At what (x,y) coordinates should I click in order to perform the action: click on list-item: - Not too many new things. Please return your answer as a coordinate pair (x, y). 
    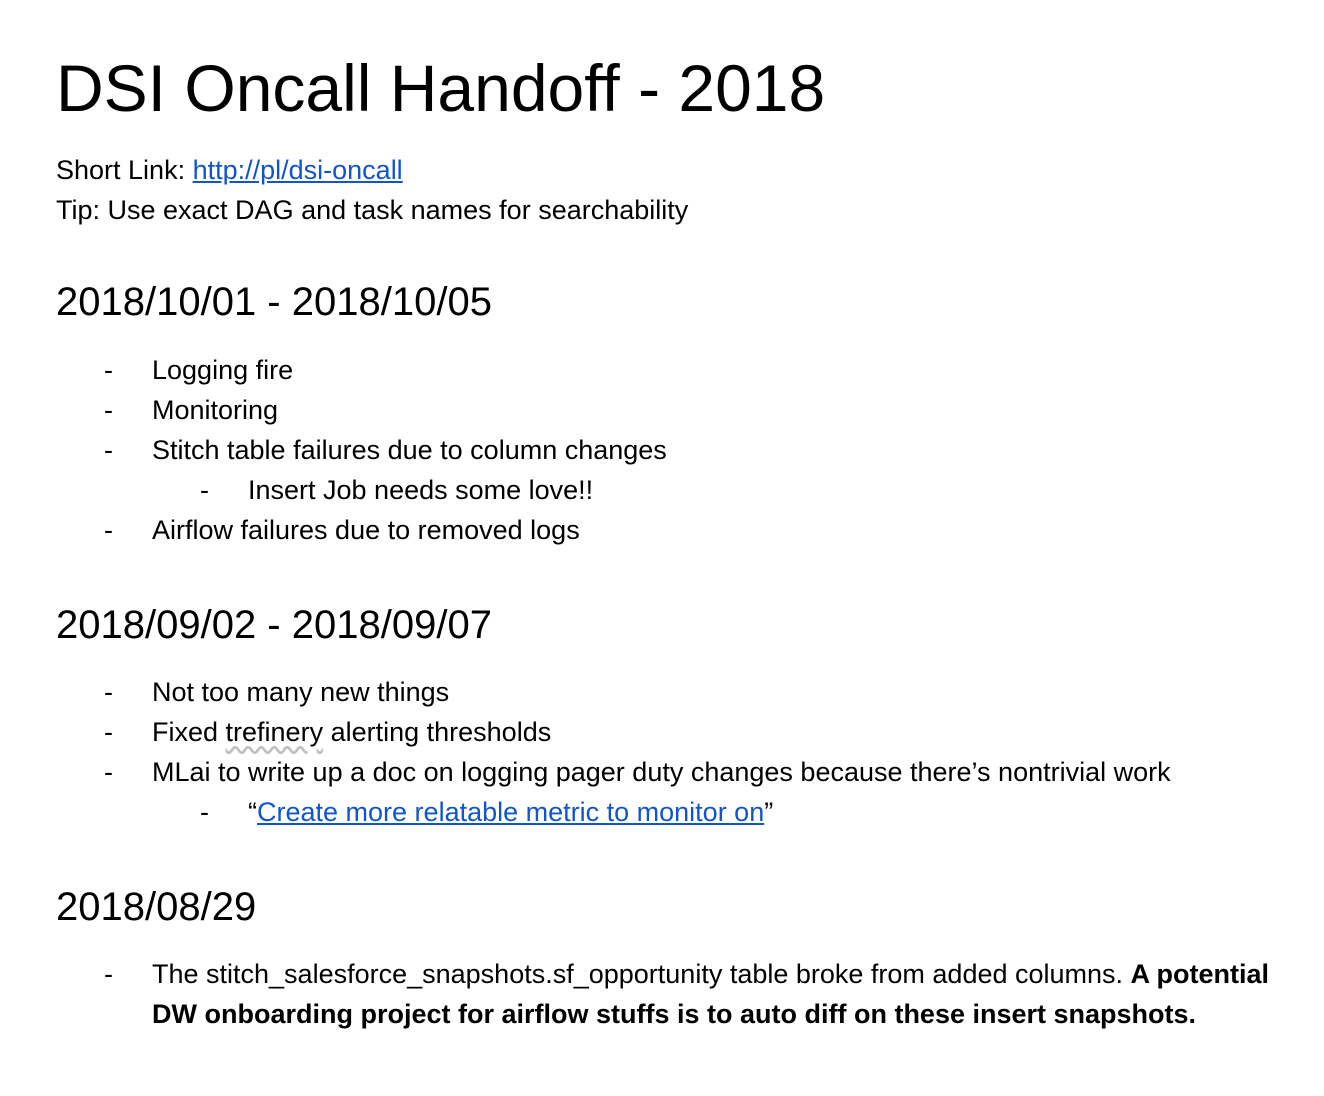
    Looking at the image, I should click on (681, 692).